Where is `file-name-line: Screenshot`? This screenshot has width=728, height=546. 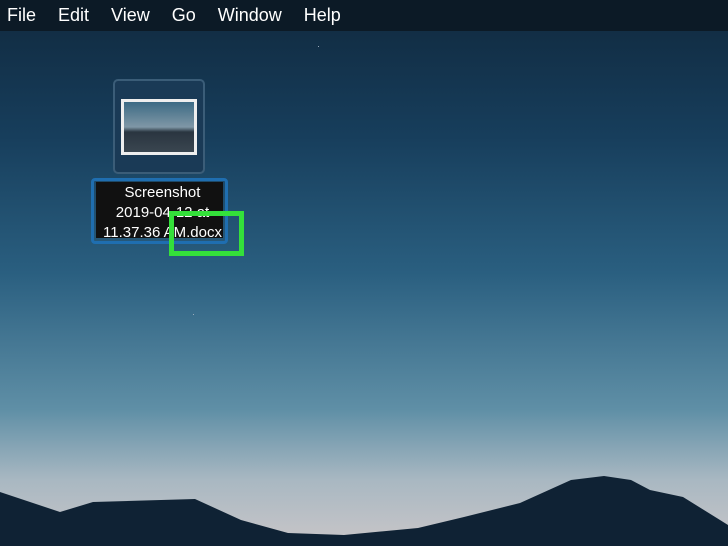
file-name-line: Screenshot is located at coordinates (162, 192).